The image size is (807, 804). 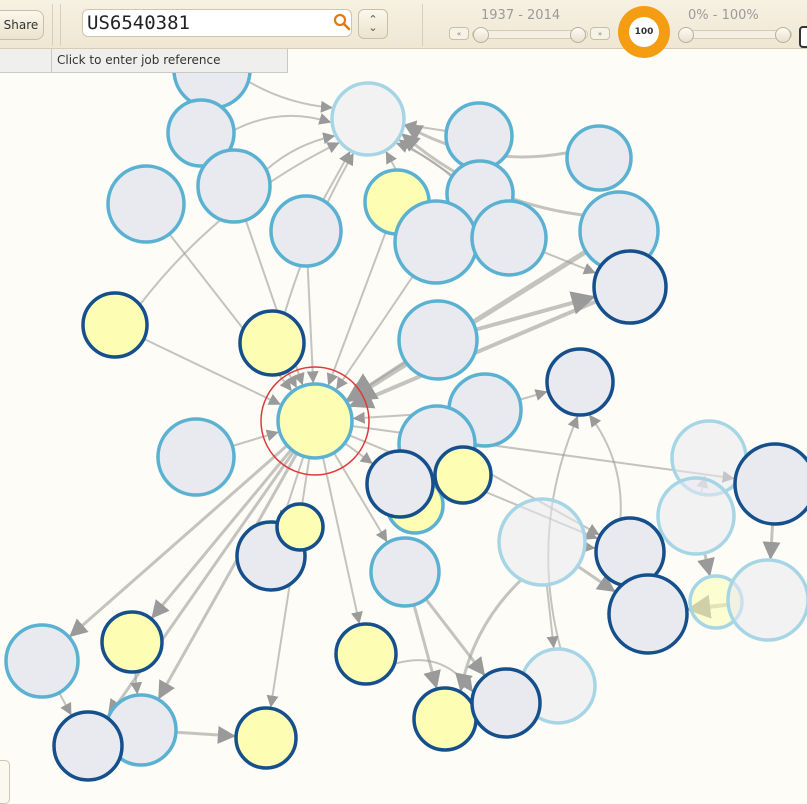 What do you see at coordinates (521, 15) in the screenshot?
I see `year-range-label: 1937 - 2014` at bounding box center [521, 15].